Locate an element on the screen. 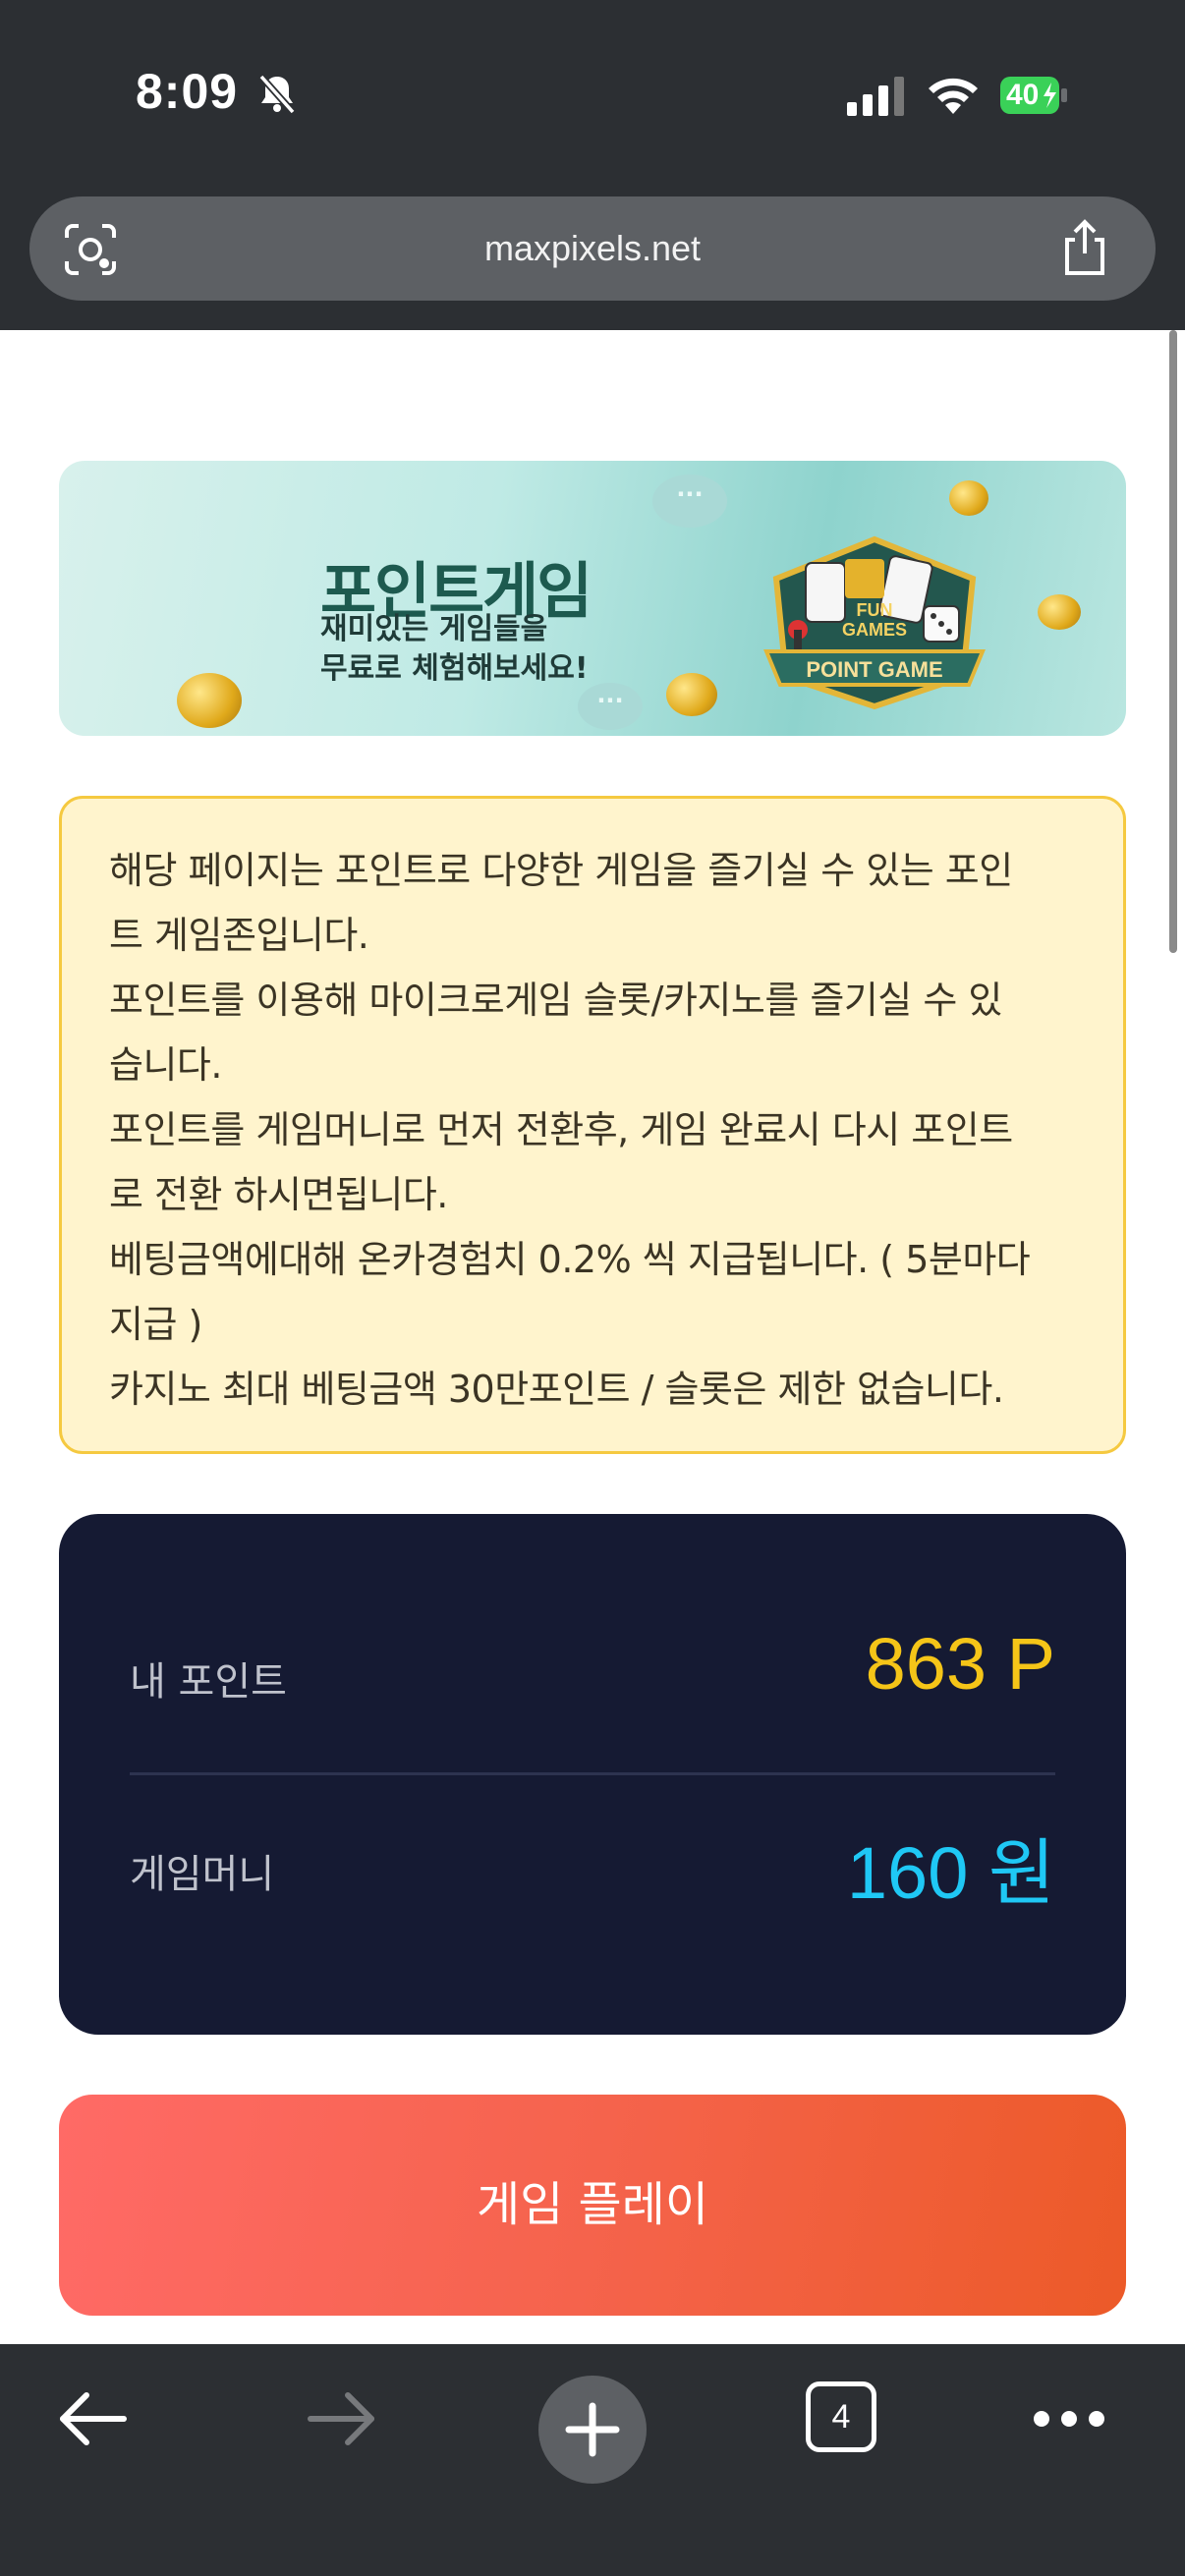 The image size is (1185, 2576). info-line: 해당 페이지는 포인트로 다양한 게임을 즐기실 수 있는 포인 is located at coordinates (561, 870).